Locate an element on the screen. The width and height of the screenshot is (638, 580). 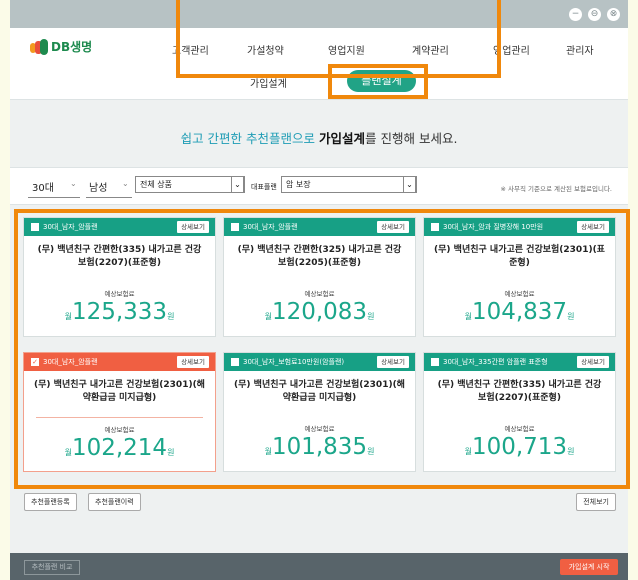
highlight-tab-box is located at coordinates (378, 81).